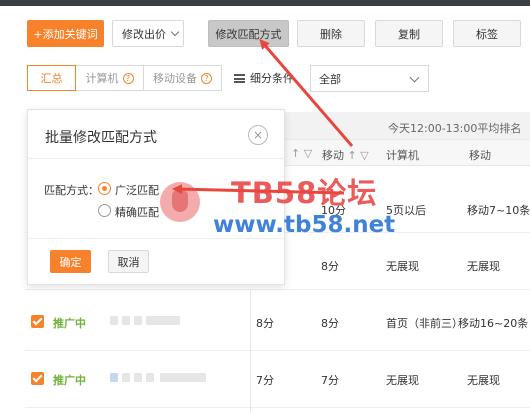 Image resolution: width=530 pixels, height=413 pixels. Describe the element at coordinates (265, 380) in the screenshot. I see `pc-score: 7分` at that location.